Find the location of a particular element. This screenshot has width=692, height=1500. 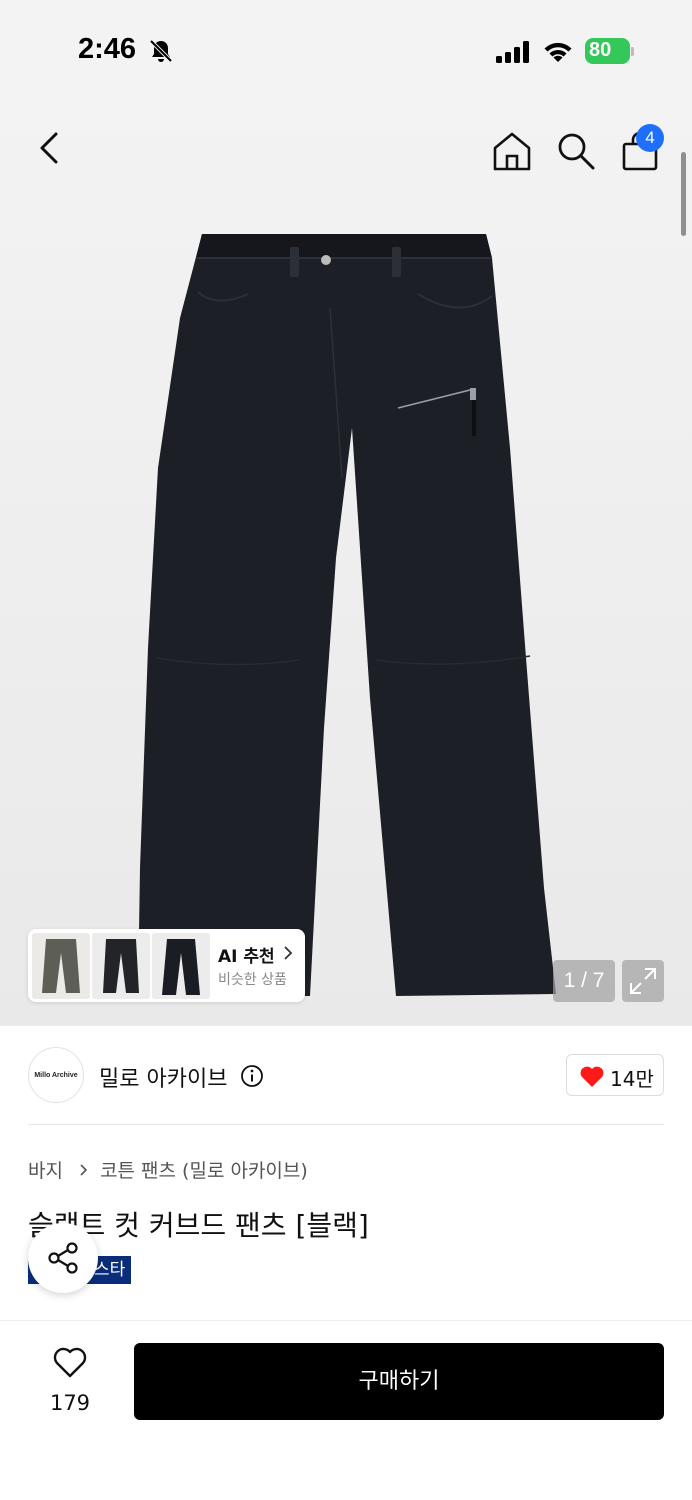

brand-name: 밀로 아카이브 is located at coordinates (163, 1077).